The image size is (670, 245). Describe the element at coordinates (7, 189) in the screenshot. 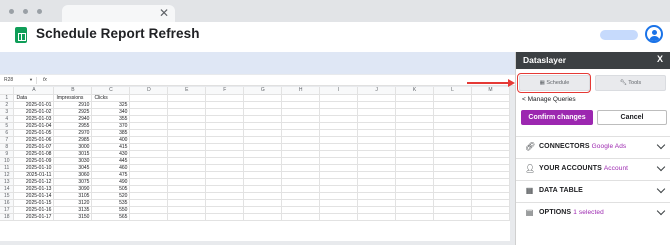

I see `row-number: 14` at that location.